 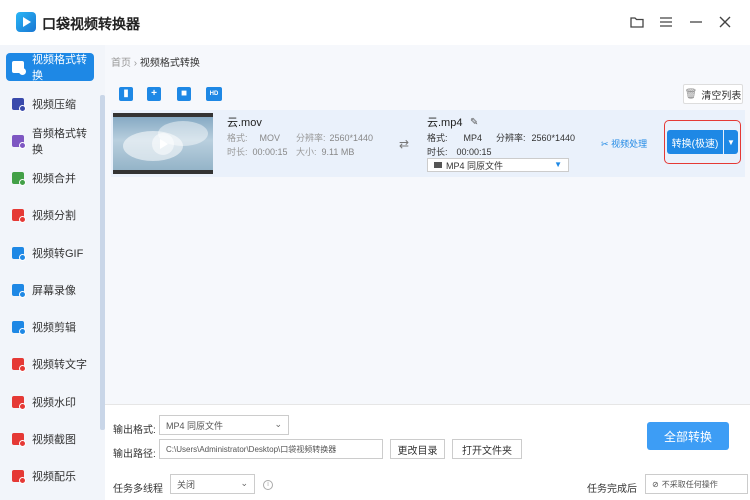 I want to click on target-format-value: MP4, so click(x=473, y=138).